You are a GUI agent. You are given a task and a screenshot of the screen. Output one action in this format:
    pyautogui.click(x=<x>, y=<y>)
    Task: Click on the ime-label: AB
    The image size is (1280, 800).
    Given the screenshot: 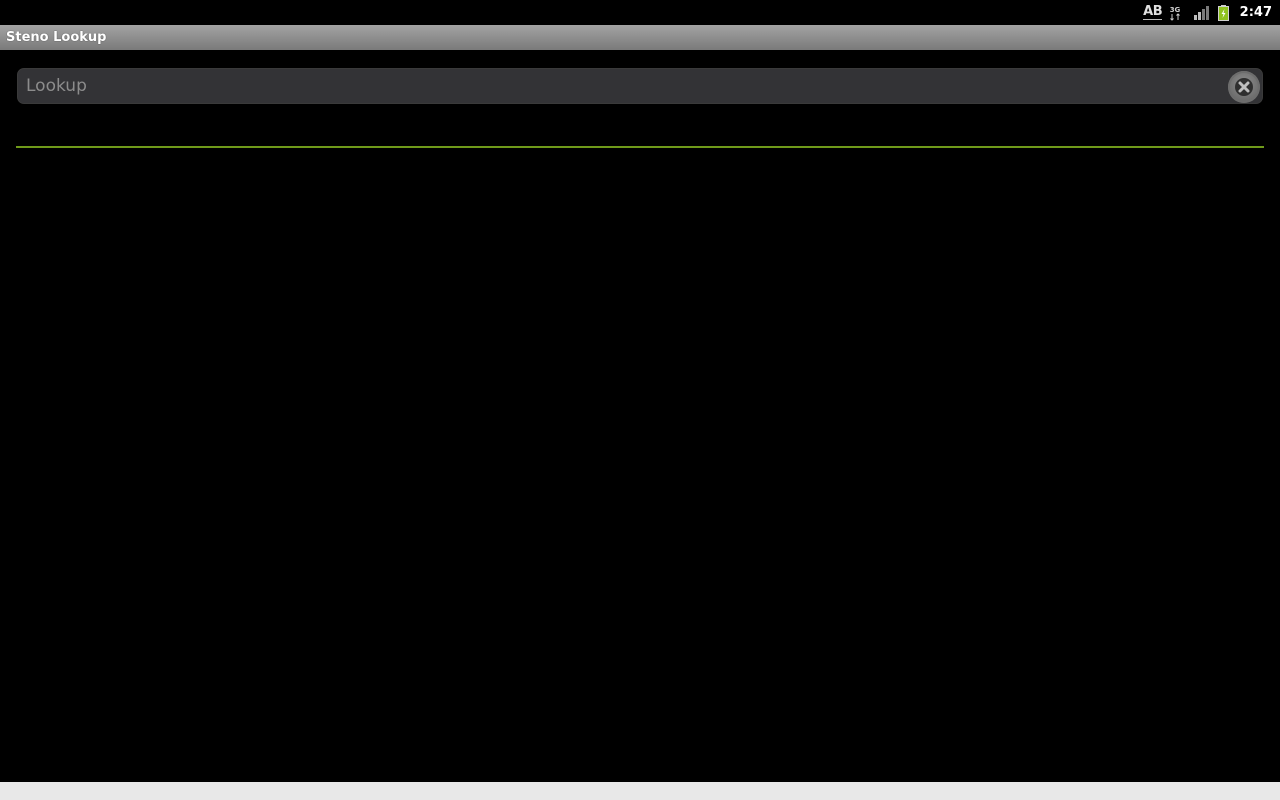 What is the action you would take?
    pyautogui.click(x=1153, y=12)
    